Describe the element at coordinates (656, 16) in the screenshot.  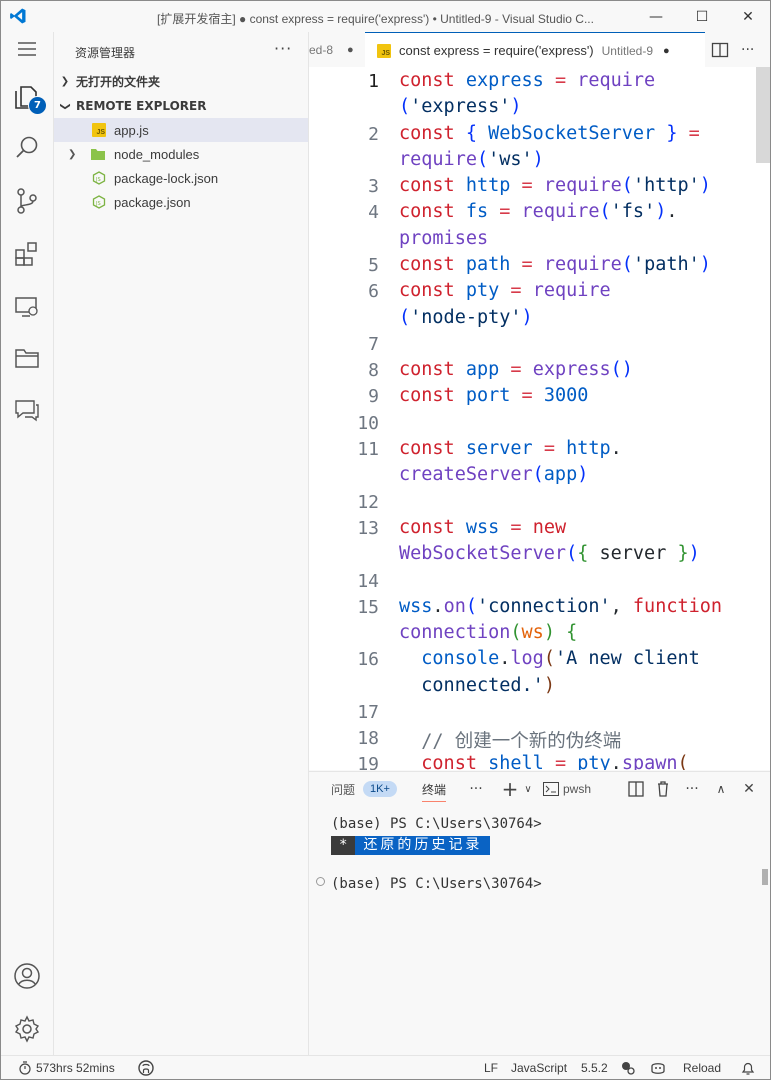
I see `minimize-button: —` at that location.